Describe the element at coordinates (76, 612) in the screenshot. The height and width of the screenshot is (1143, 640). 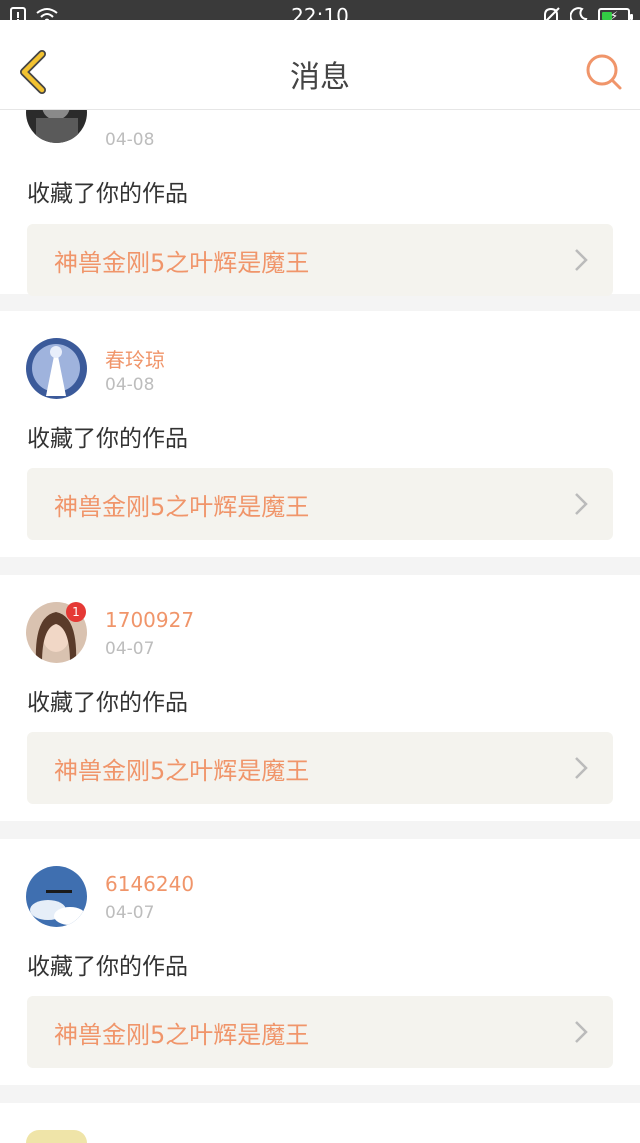
I see `unread-badge: 1` at that location.